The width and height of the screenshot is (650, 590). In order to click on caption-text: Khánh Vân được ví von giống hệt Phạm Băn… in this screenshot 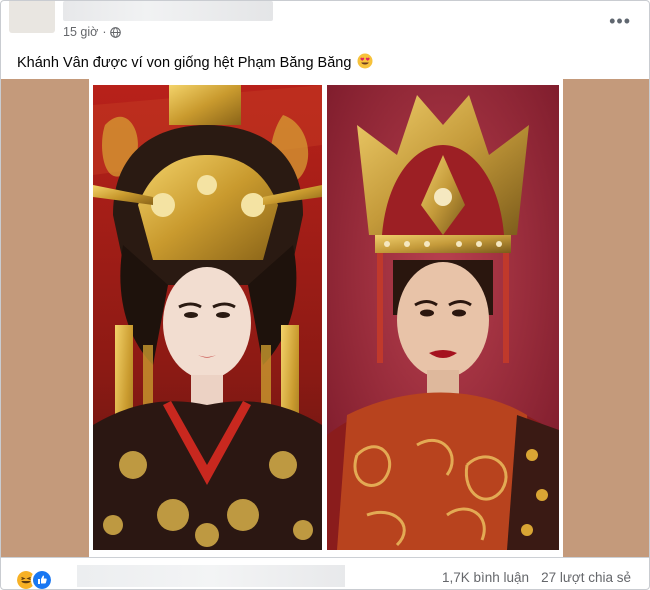, I will do `click(184, 63)`.